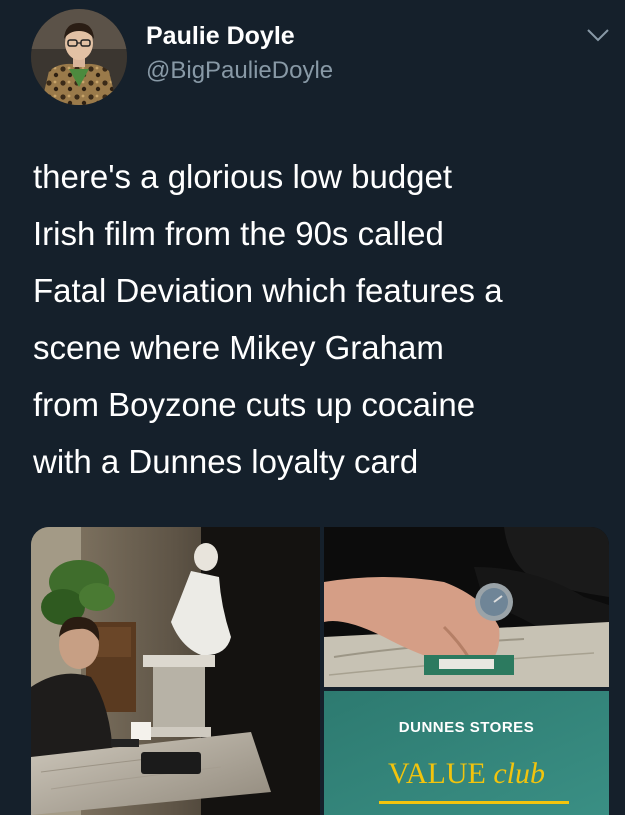 This screenshot has width=625, height=815. I want to click on card-underline, so click(474, 802).